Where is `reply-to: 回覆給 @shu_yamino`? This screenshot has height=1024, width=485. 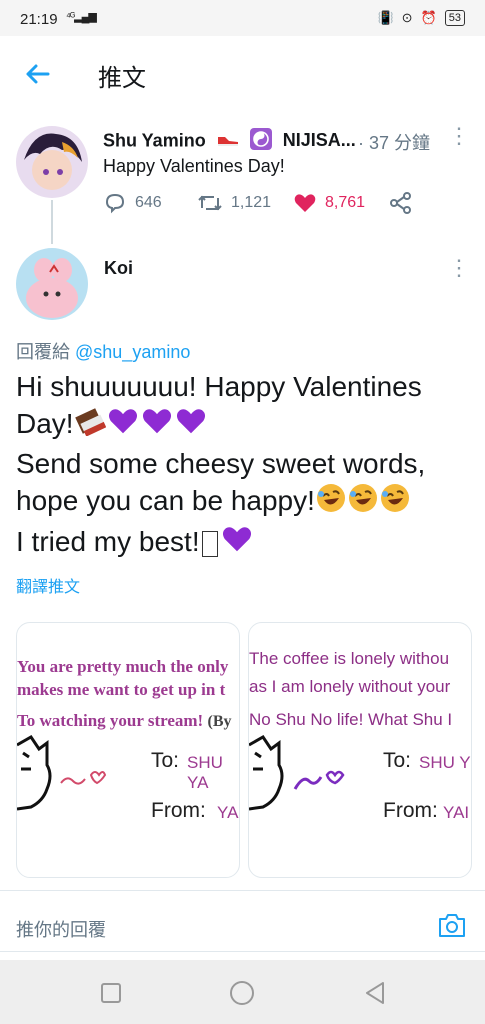
reply-to: 回覆給 @shu_yamino is located at coordinates (103, 352).